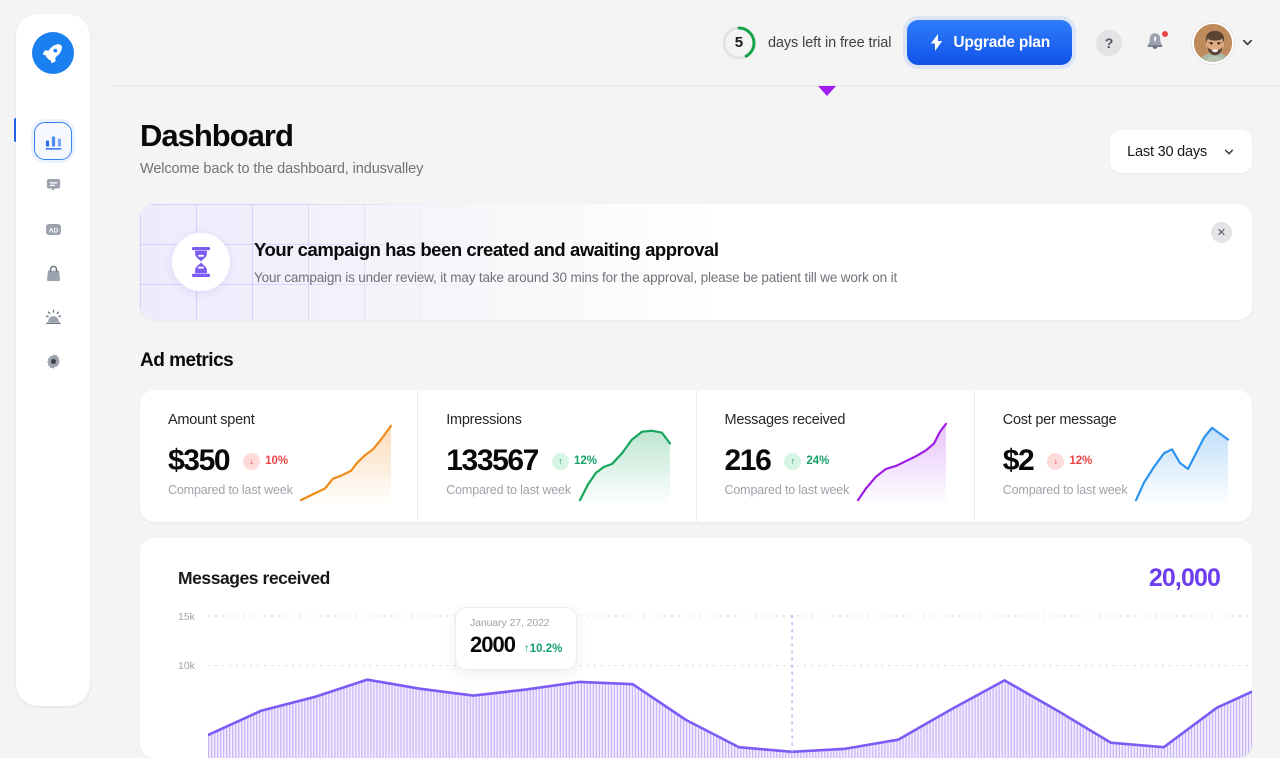  Describe the element at coordinates (696, 361) in the screenshot. I see `ad-metrics-heading: Ad metrics` at that location.